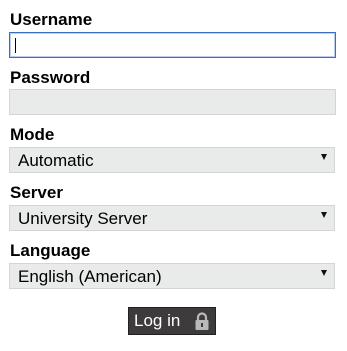 Image resolution: width=347 pixels, height=351 pixels. What do you see at coordinates (56, 160) in the screenshot?
I see `mode-select-value: Automatic` at bounding box center [56, 160].